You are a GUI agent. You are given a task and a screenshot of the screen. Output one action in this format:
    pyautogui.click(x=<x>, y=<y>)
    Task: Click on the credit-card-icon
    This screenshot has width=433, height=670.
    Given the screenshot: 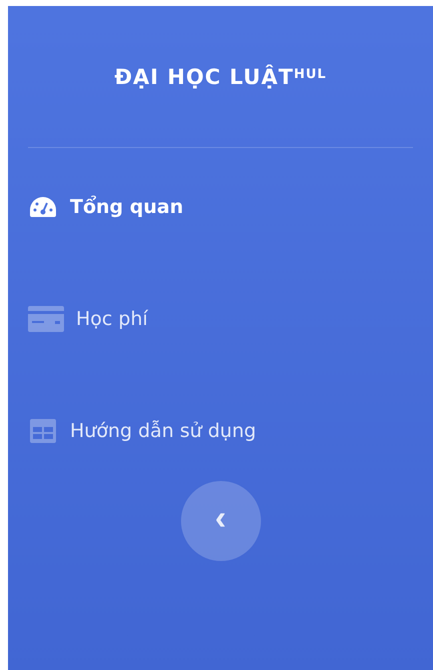 What is the action you would take?
    pyautogui.click(x=46, y=319)
    